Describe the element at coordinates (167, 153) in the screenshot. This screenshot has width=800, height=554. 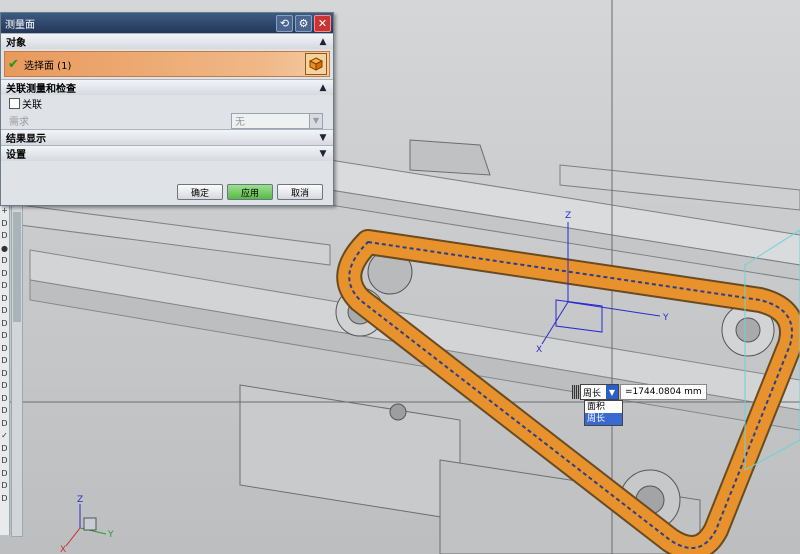
I see `section-settings: 设置 ▼` at that location.